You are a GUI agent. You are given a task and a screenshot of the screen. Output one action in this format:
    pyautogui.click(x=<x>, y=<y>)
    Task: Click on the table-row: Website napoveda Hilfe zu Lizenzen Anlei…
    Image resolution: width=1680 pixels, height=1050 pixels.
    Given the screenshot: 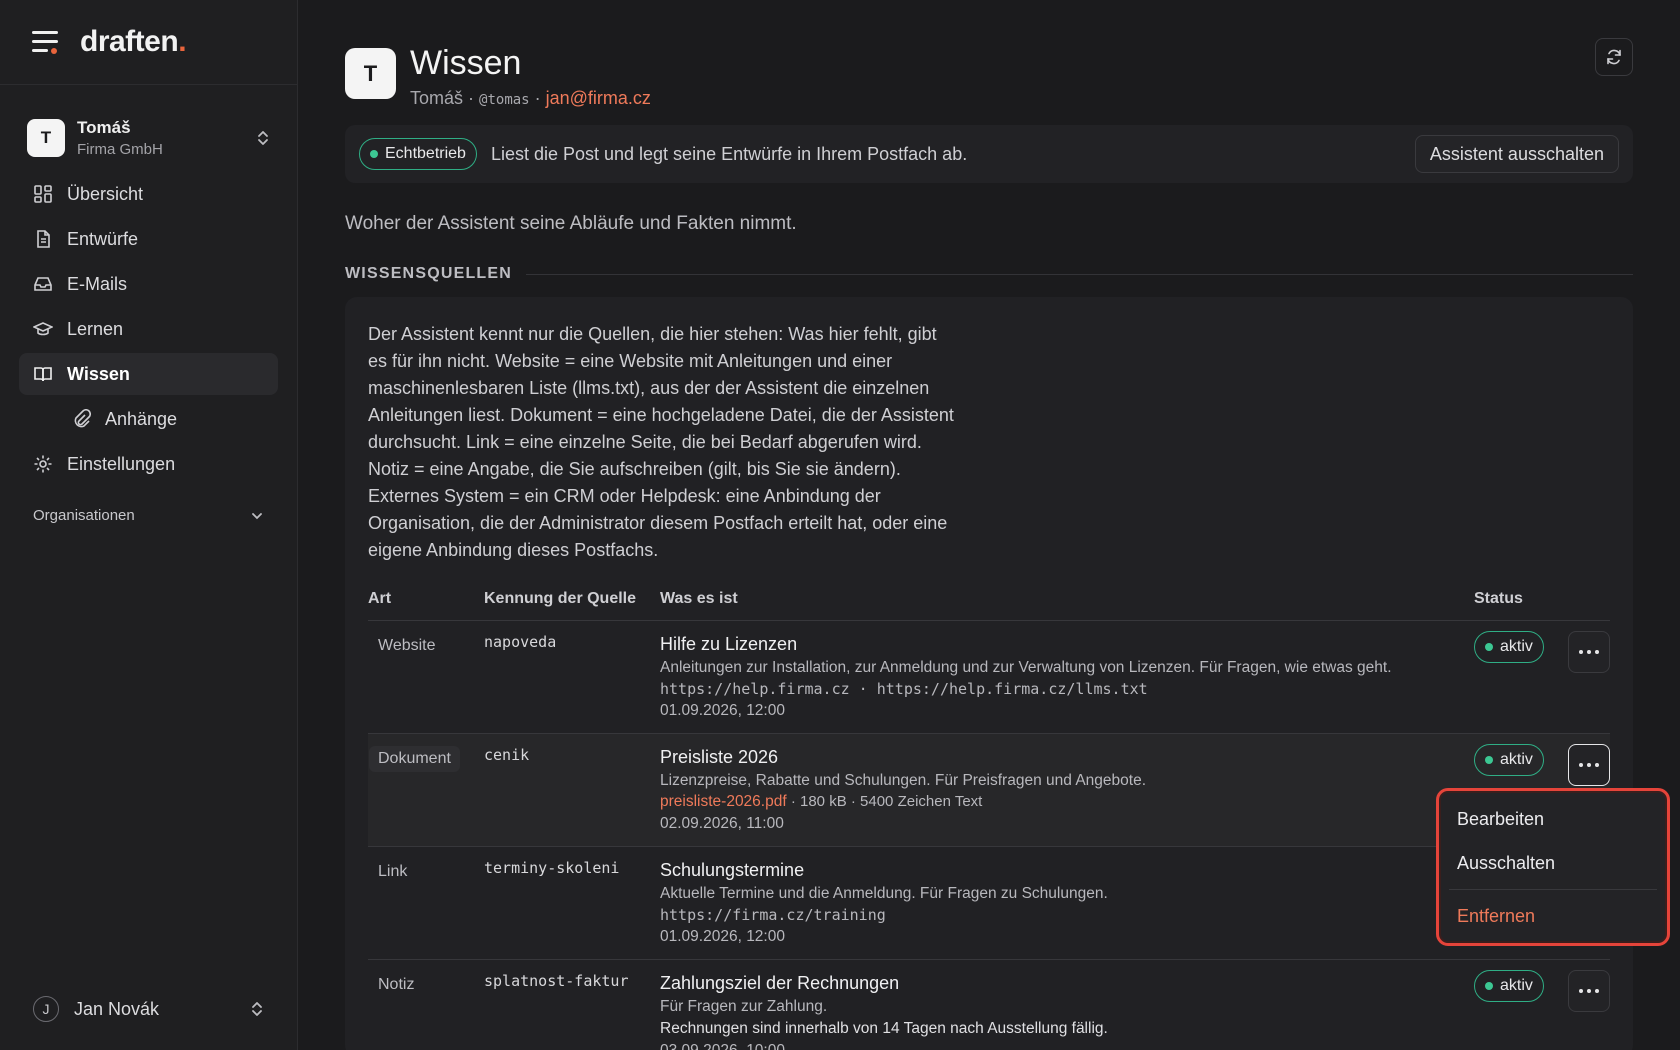 What is the action you would take?
    pyautogui.click(x=989, y=677)
    